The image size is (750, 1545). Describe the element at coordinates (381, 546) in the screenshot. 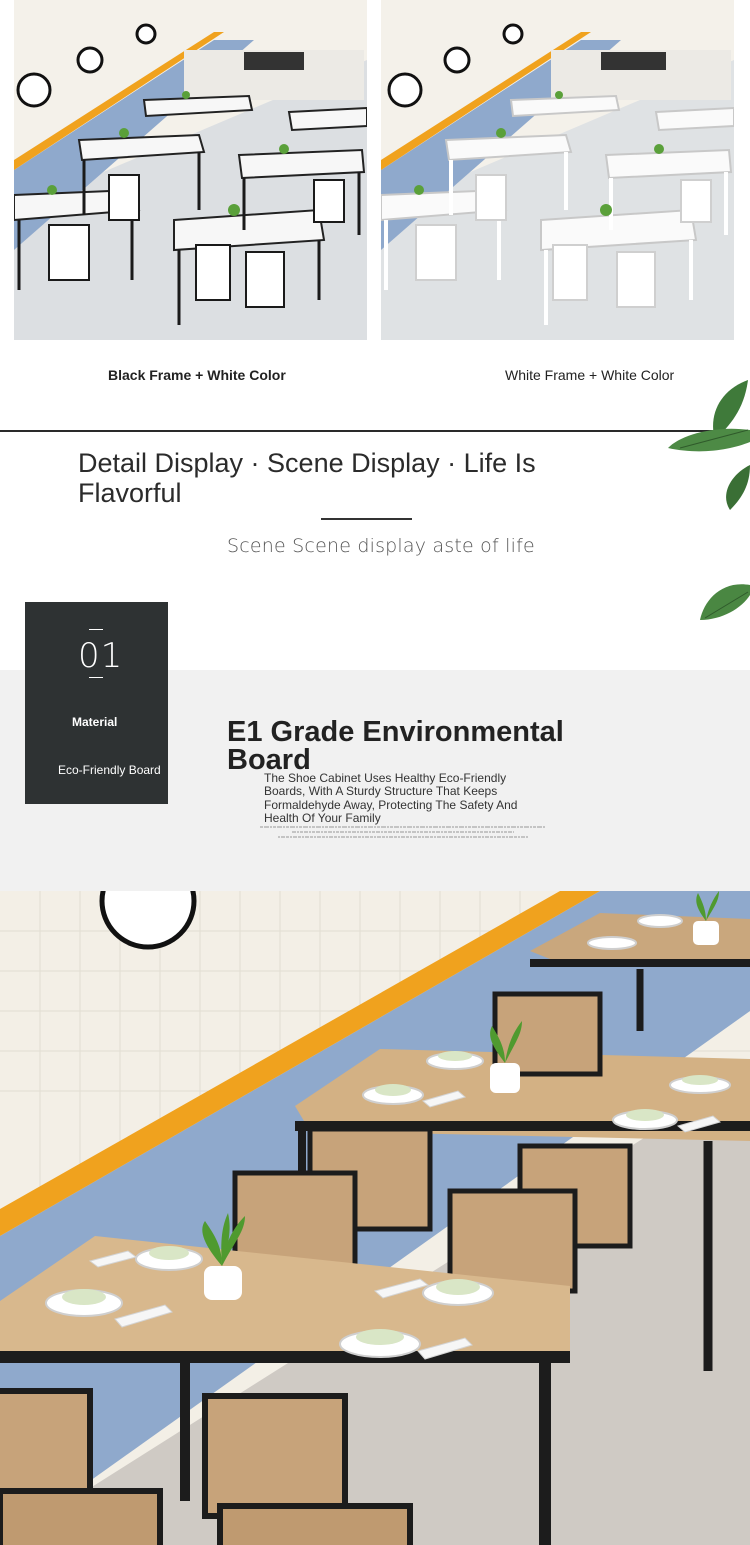

I see `section-subtitle: Scene Scene display aste of life` at that location.